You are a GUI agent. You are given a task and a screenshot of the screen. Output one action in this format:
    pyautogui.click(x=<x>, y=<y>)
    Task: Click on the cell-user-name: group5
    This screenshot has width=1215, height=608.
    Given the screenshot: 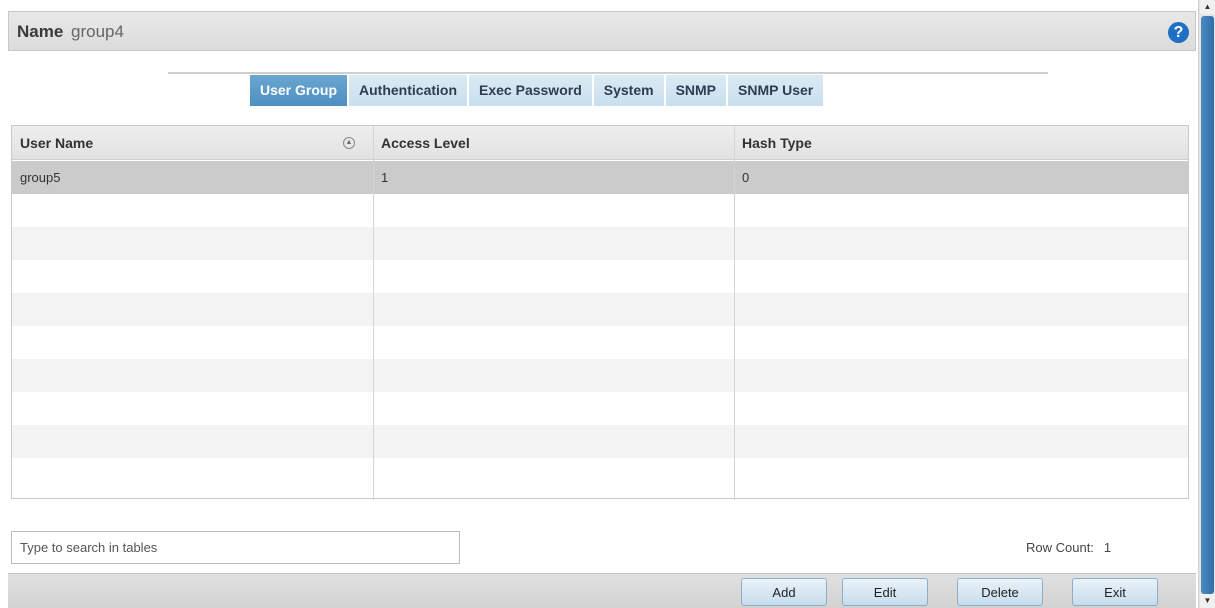 What is the action you would take?
    pyautogui.click(x=40, y=177)
    